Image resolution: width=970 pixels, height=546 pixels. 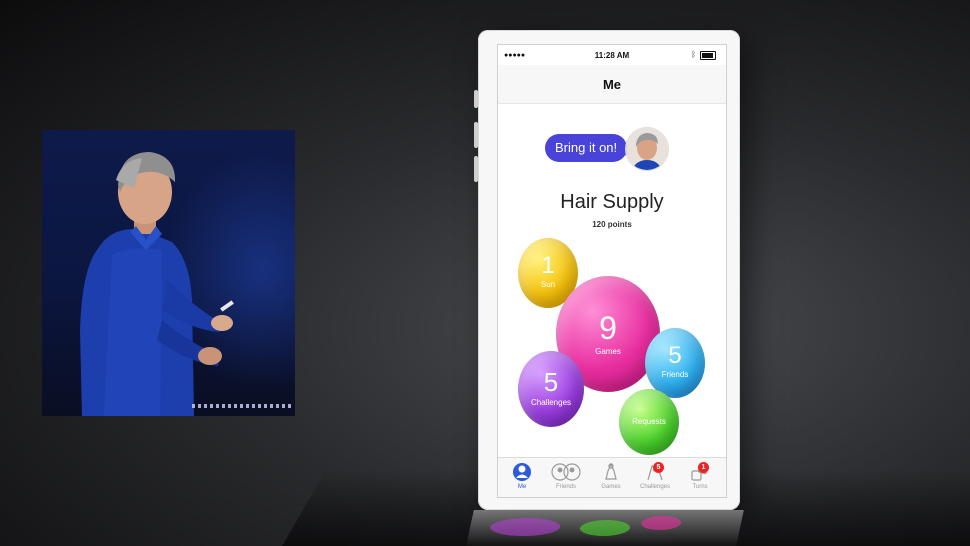 I want to click on mute-switch, so click(x=476, y=99).